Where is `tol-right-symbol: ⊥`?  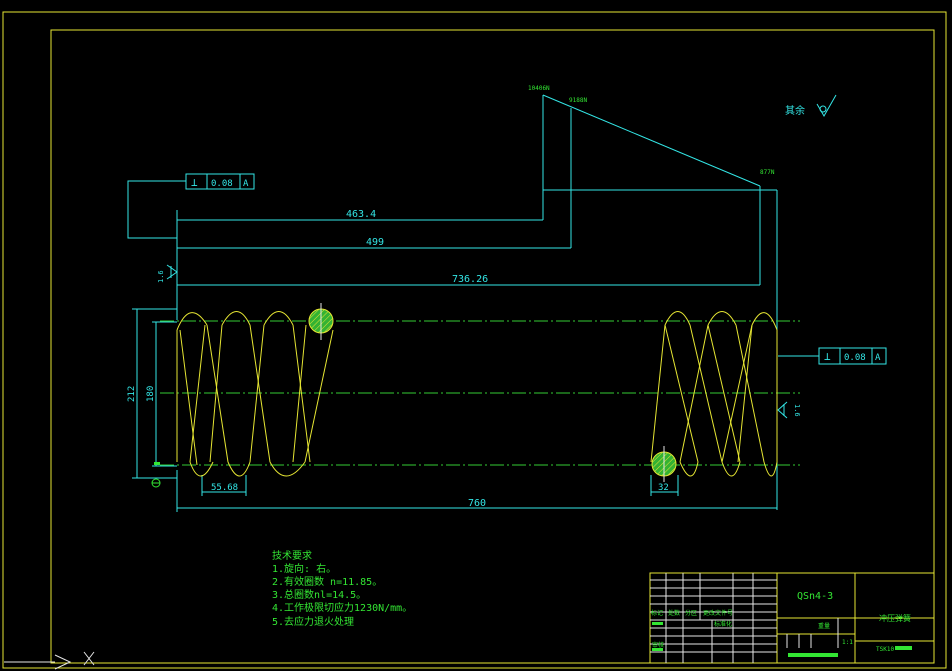 tol-right-symbol: ⊥ is located at coordinates (827, 356).